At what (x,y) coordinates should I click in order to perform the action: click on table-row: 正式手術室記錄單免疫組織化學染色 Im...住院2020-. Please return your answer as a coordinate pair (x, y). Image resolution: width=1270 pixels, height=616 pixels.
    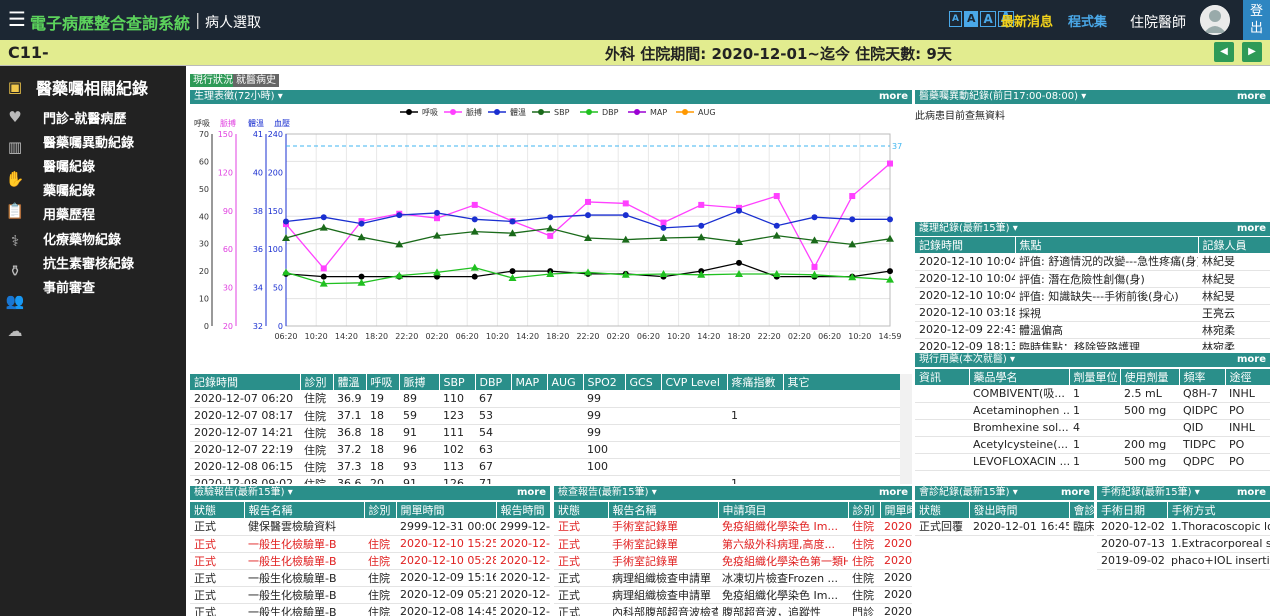
    Looking at the image, I should click on (733, 527).